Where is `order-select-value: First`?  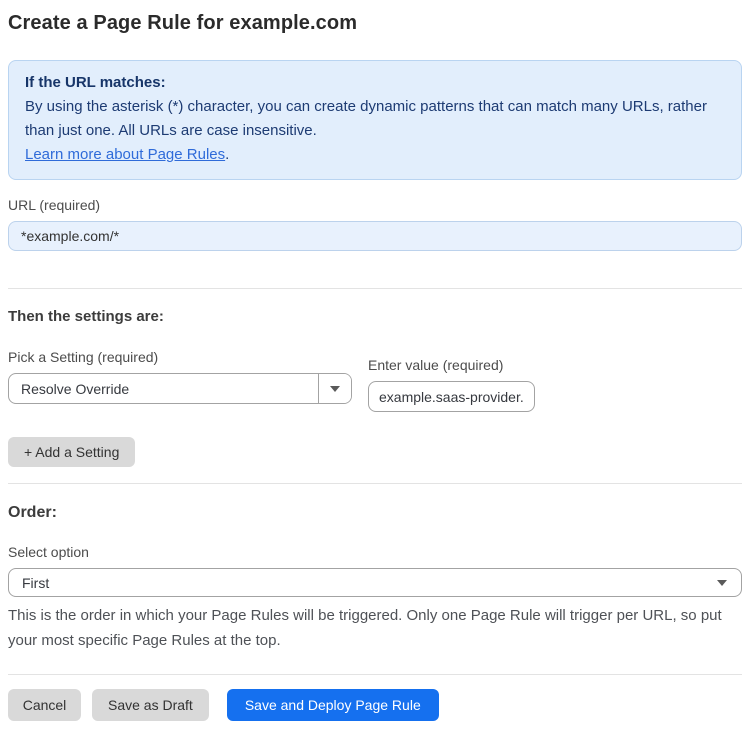 order-select-value: First is located at coordinates (36, 582).